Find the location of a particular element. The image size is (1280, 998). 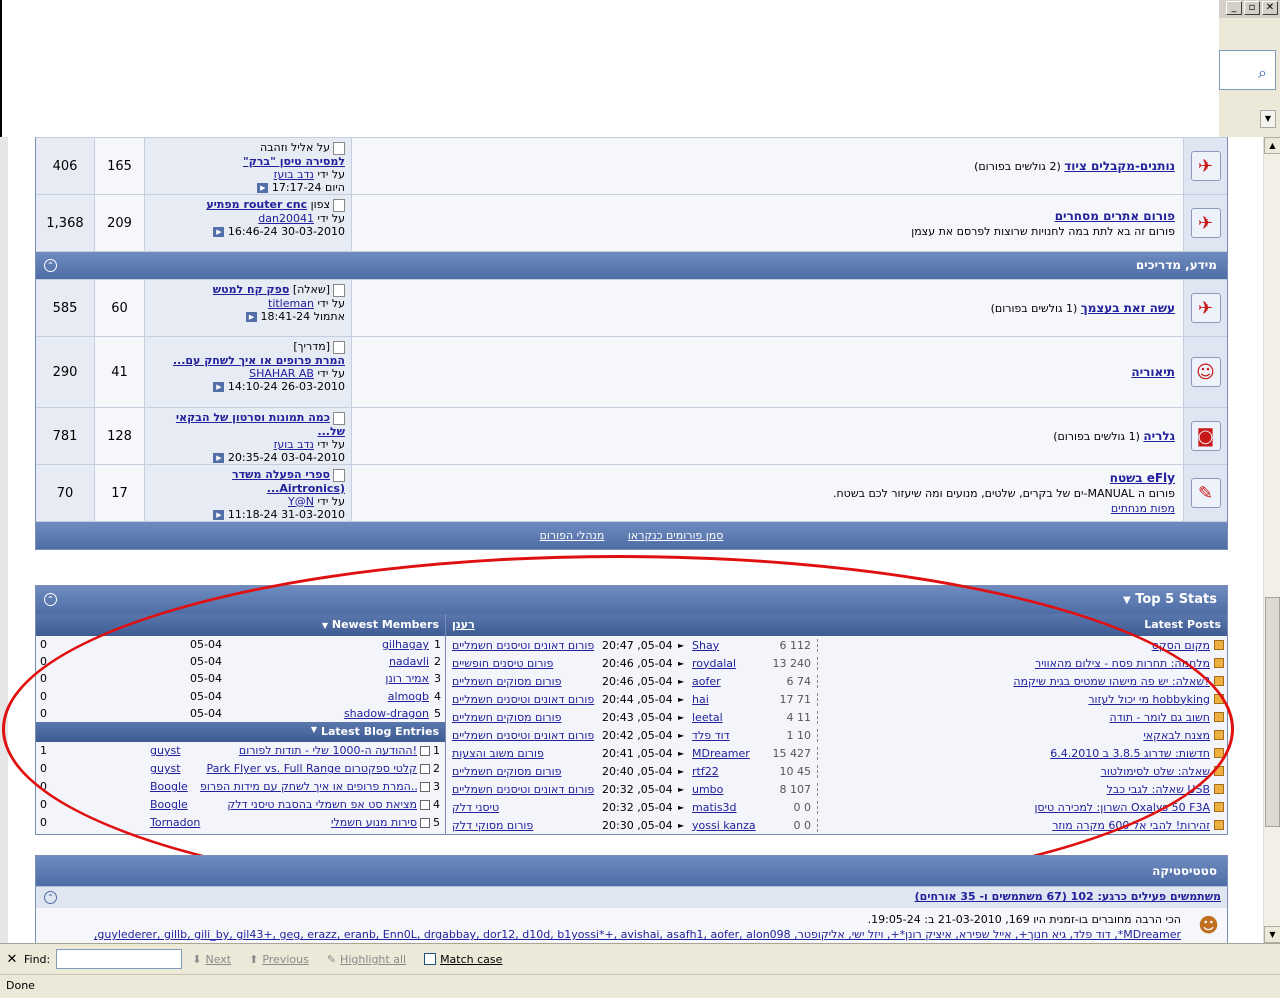

post-title: מצנח לבאקאי is located at coordinates (1014, 735).